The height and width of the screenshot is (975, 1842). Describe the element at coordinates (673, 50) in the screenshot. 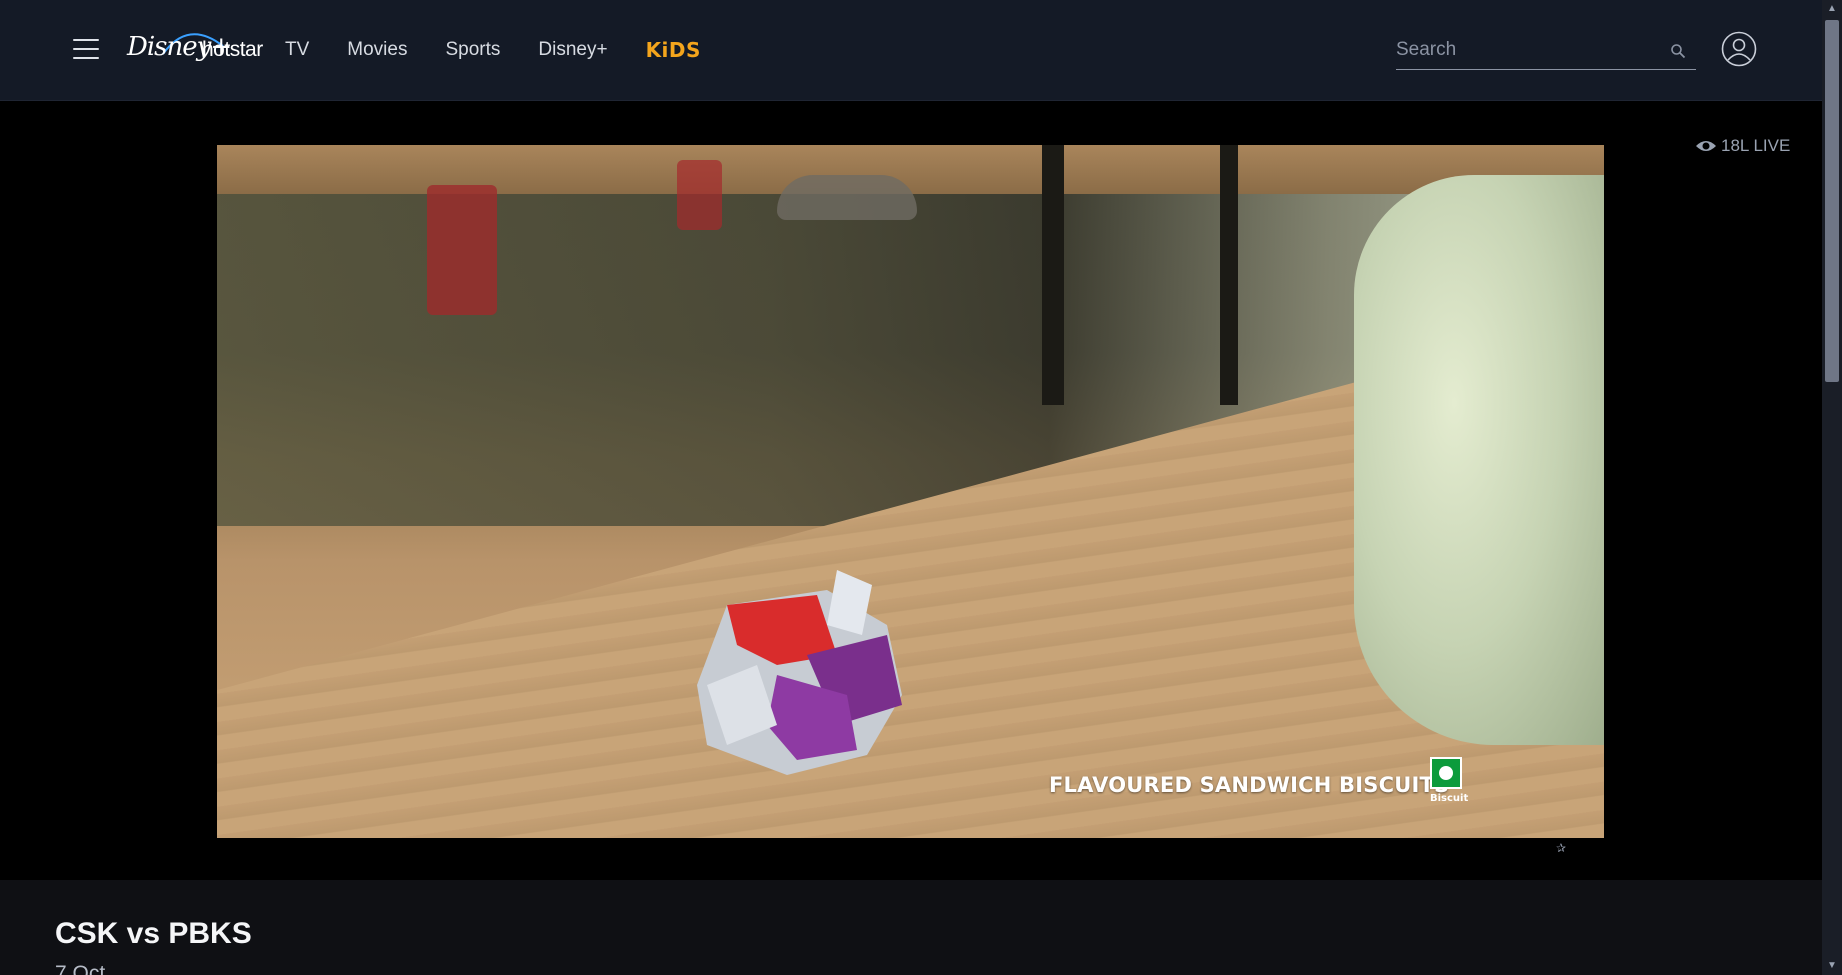

I see `nav-kids: KiDS` at that location.